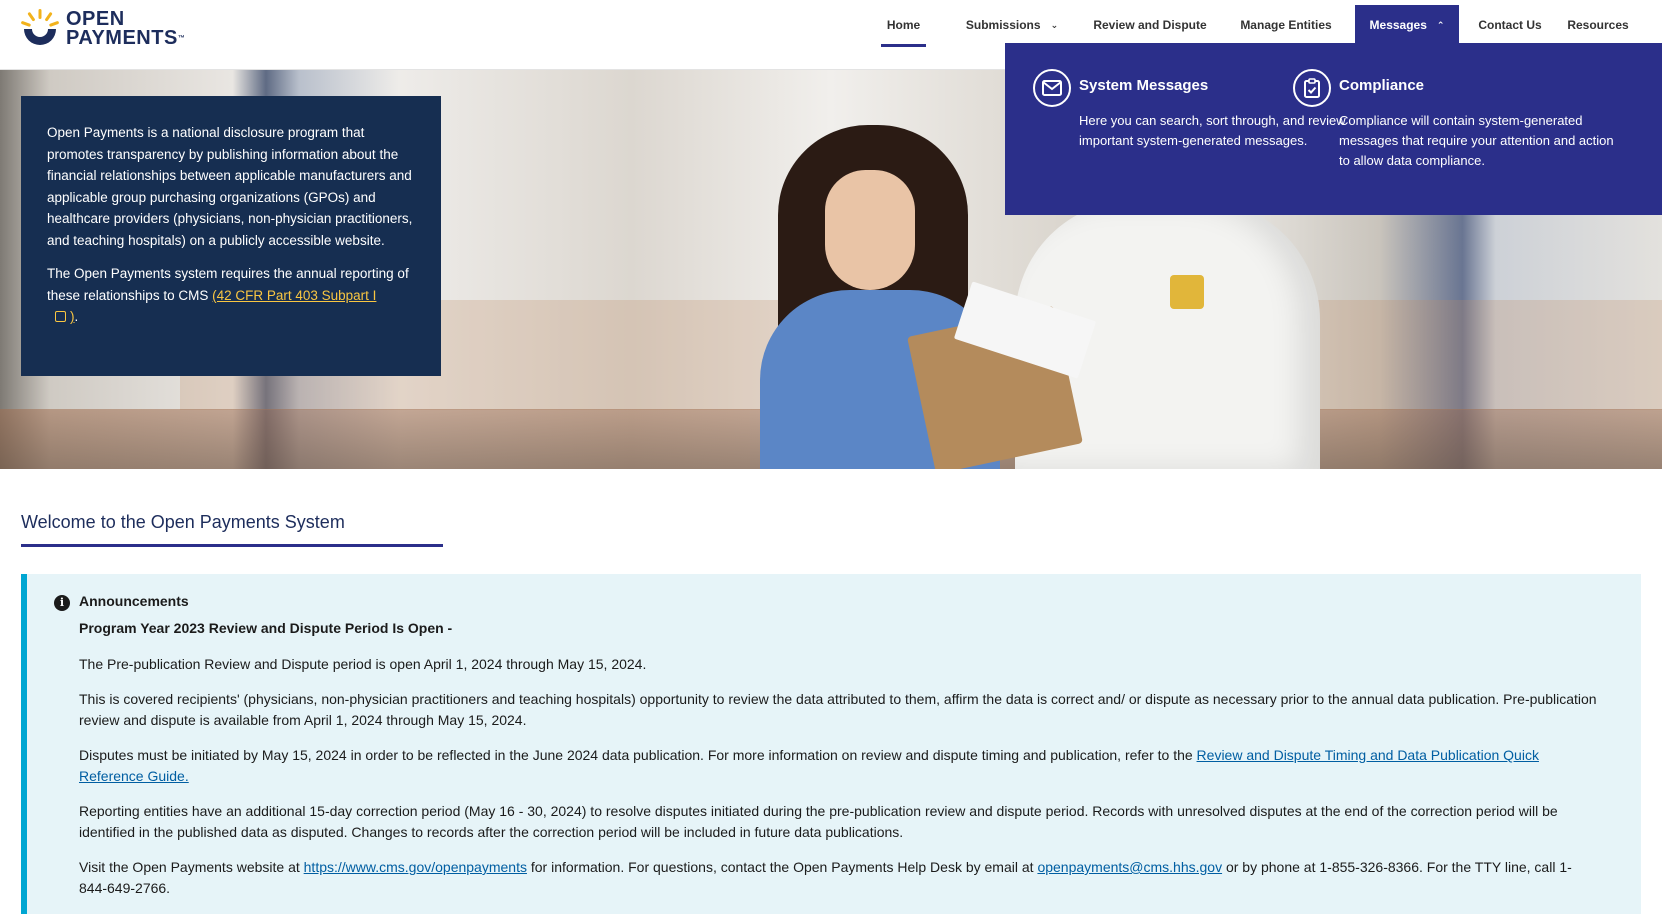 The image size is (1662, 914). What do you see at coordinates (294, 295) in the screenshot?
I see `cfr-link-text: (42 CFR Part 403 Subpart I` at bounding box center [294, 295].